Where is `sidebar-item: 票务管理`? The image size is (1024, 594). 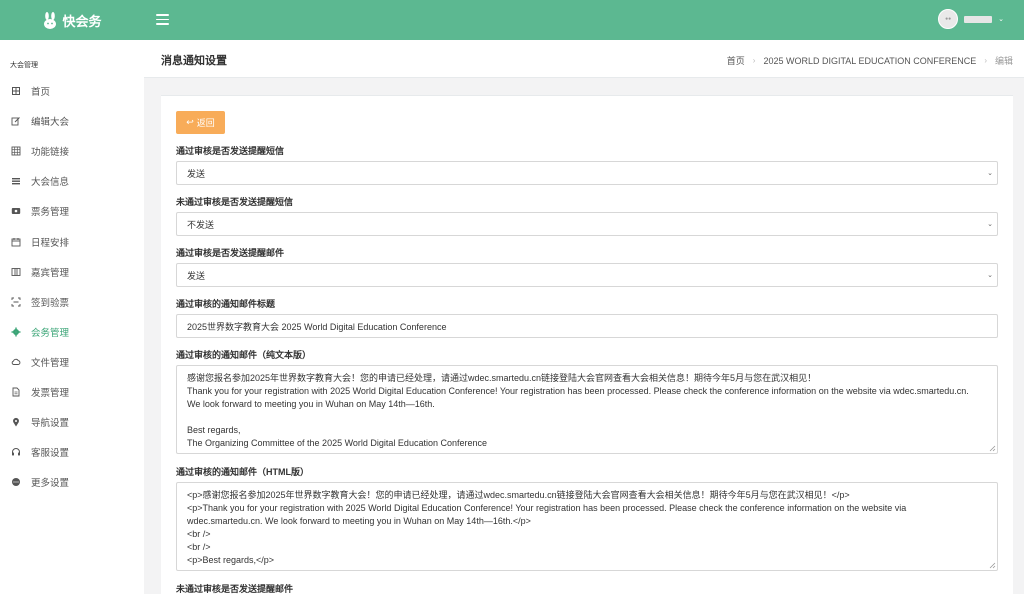 sidebar-item: 票务管理 is located at coordinates (72, 211).